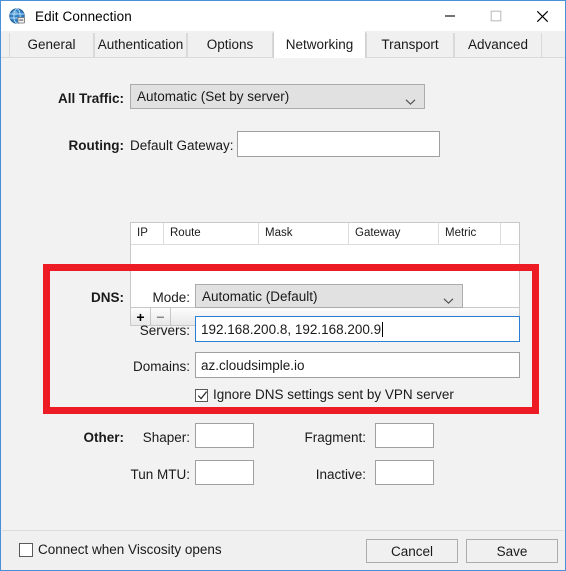 This screenshot has height=571, width=566. I want to click on tab-networking: Networking, so click(319, 44).